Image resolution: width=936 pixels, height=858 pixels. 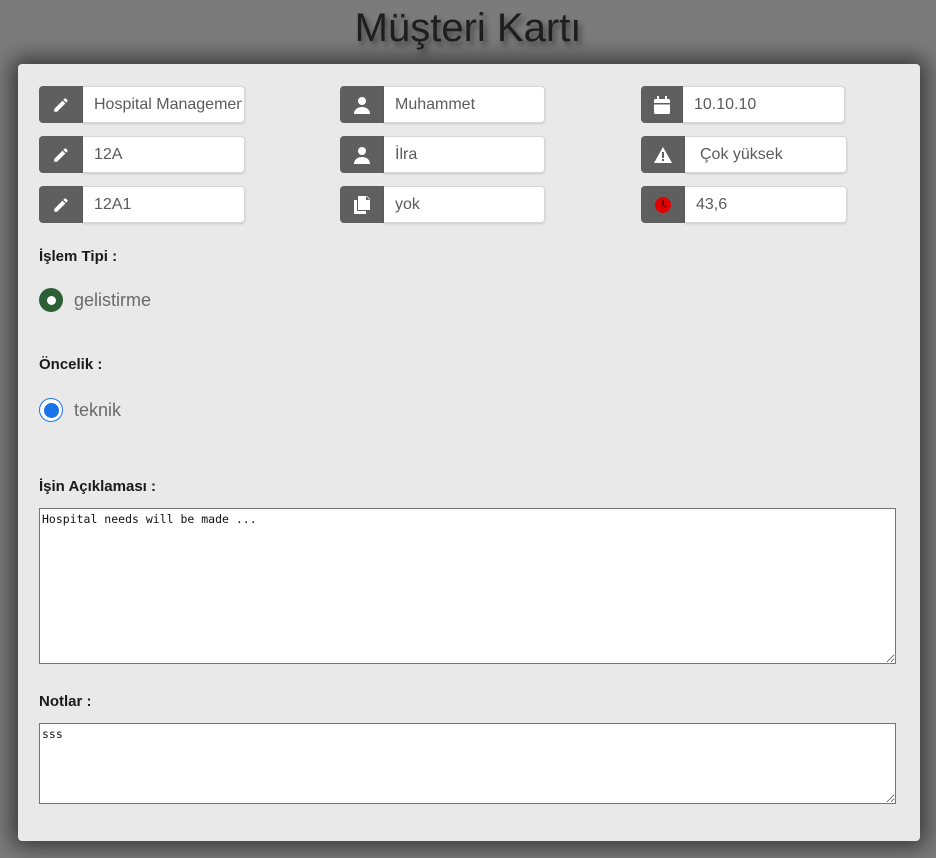 I want to click on customer-name-input: Muhammet, so click(x=464, y=104).